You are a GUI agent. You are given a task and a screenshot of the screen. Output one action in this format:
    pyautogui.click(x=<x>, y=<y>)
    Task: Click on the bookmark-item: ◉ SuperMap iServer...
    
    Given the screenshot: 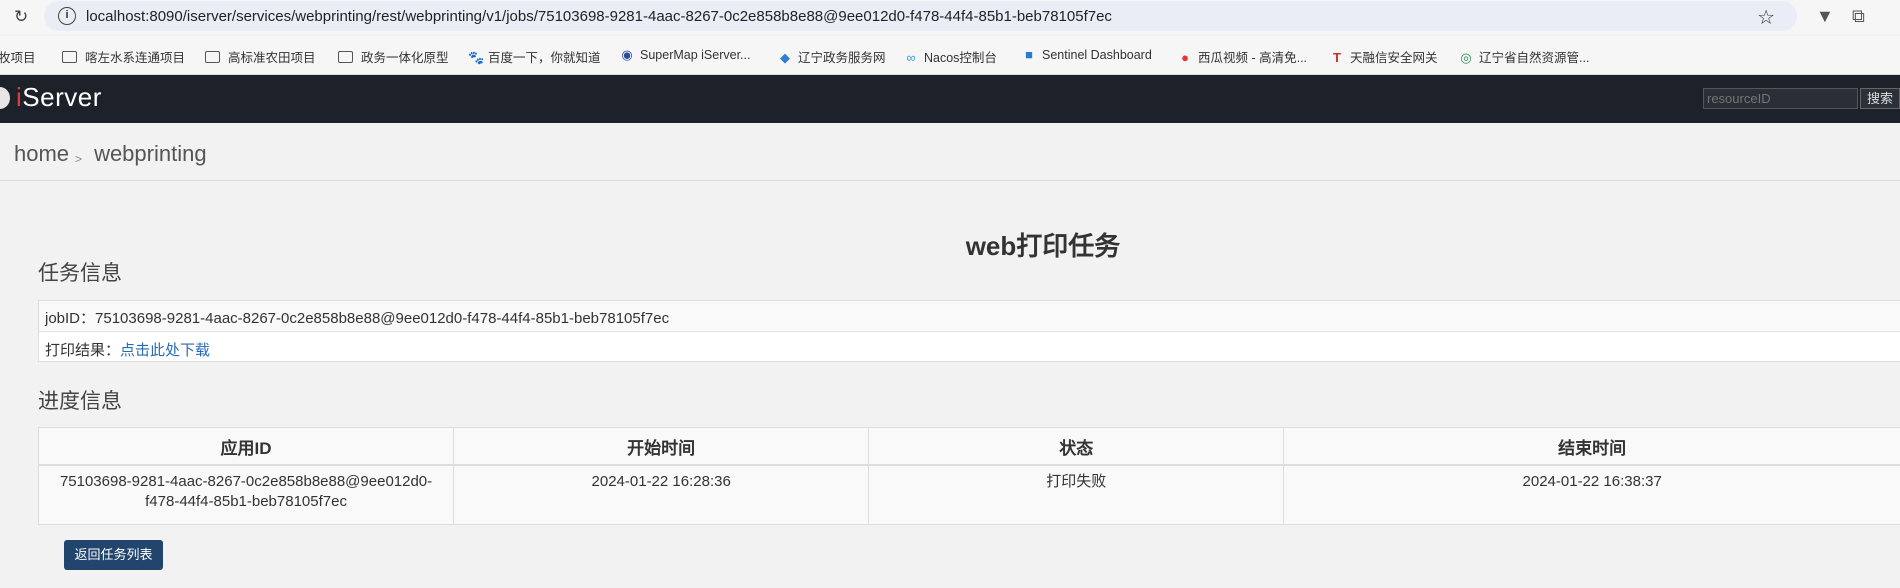 What is the action you would take?
    pyautogui.click(x=685, y=55)
    